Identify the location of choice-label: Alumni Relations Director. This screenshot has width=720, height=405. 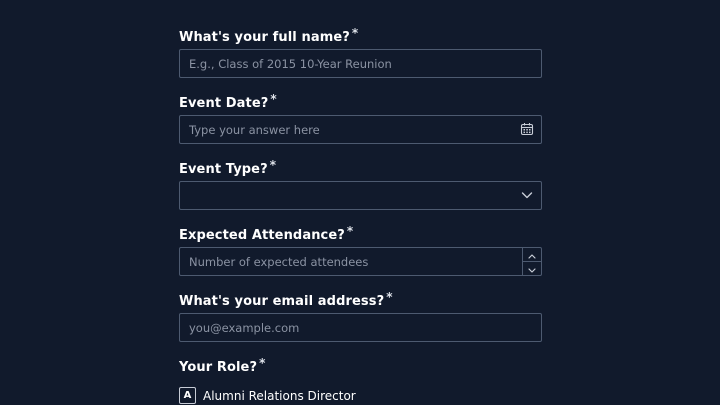
(279, 395).